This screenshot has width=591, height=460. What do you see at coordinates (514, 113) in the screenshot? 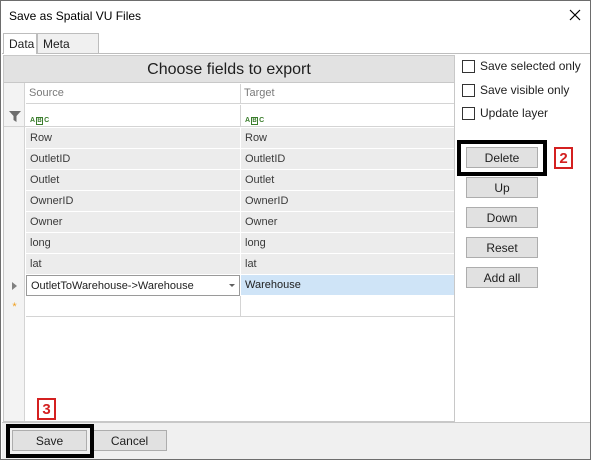
I see `checkbox-label: Update layer` at bounding box center [514, 113].